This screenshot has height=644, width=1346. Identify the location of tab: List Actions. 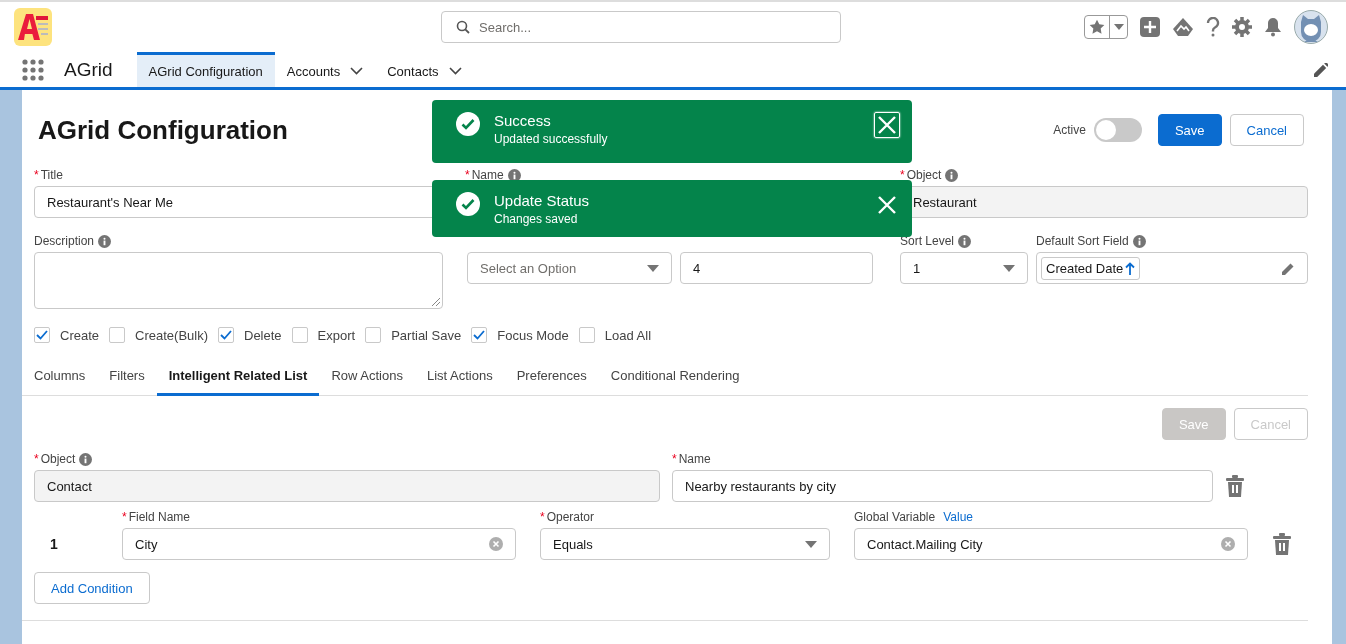
(459, 376).